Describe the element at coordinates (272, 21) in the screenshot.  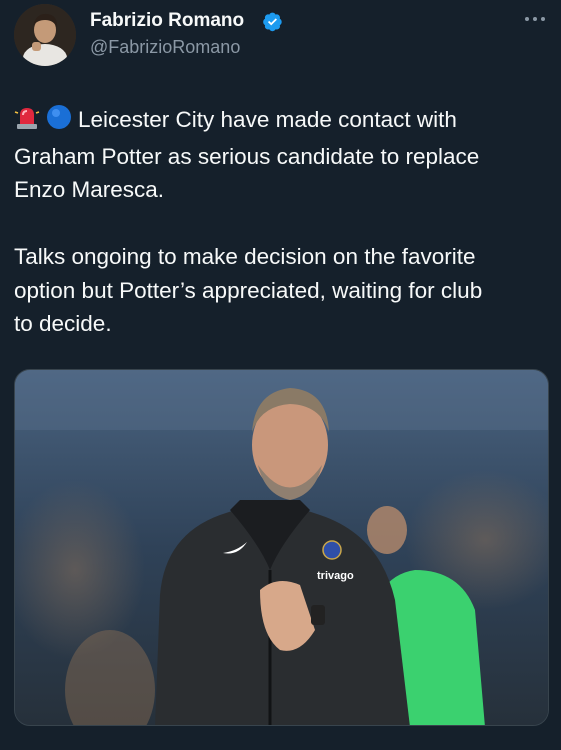
I see `verified-badge-icon` at that location.